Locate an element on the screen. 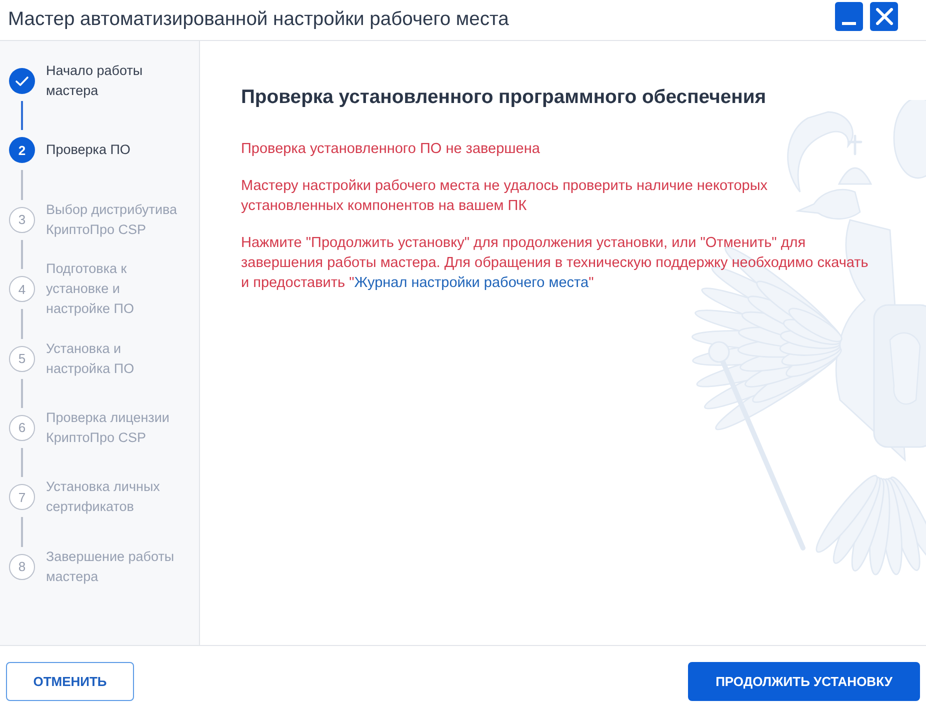  minimize-button is located at coordinates (849, 16).